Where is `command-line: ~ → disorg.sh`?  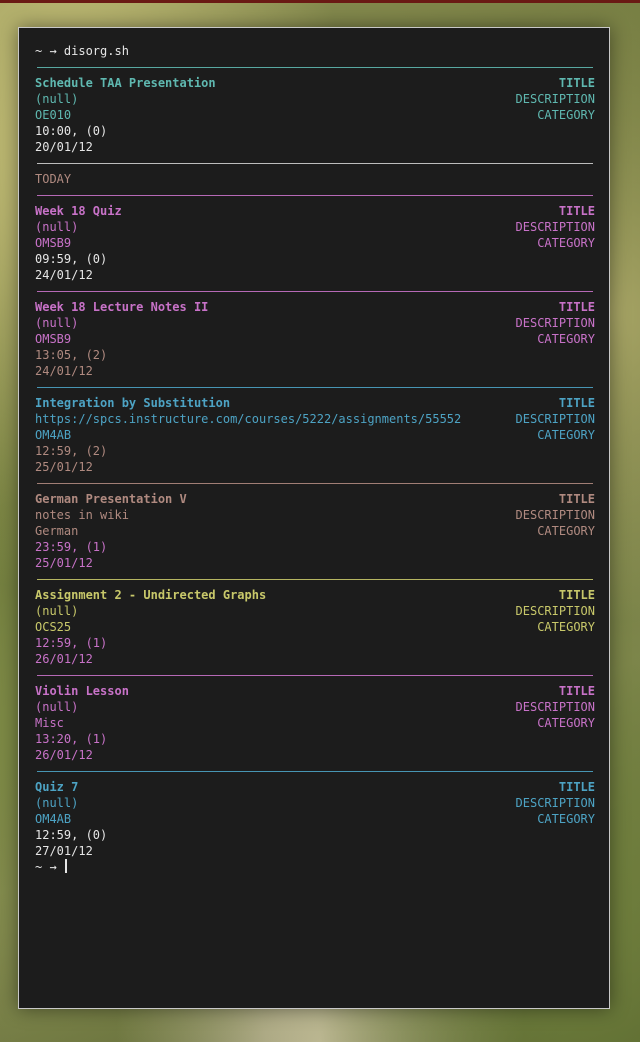 command-line: ~ → disorg.sh is located at coordinates (315, 51).